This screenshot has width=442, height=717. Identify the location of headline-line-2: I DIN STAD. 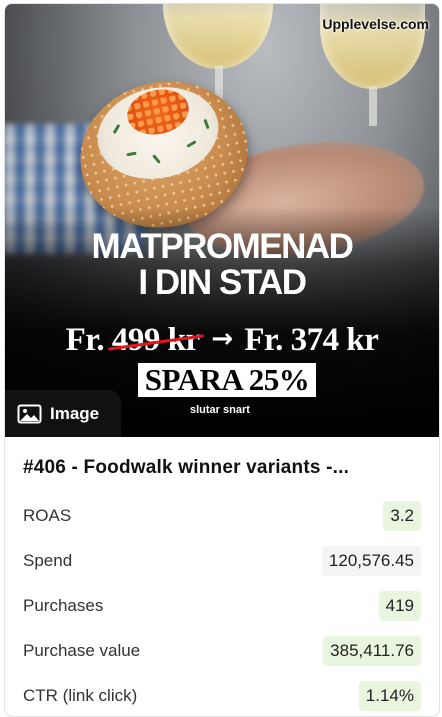
(222, 282).